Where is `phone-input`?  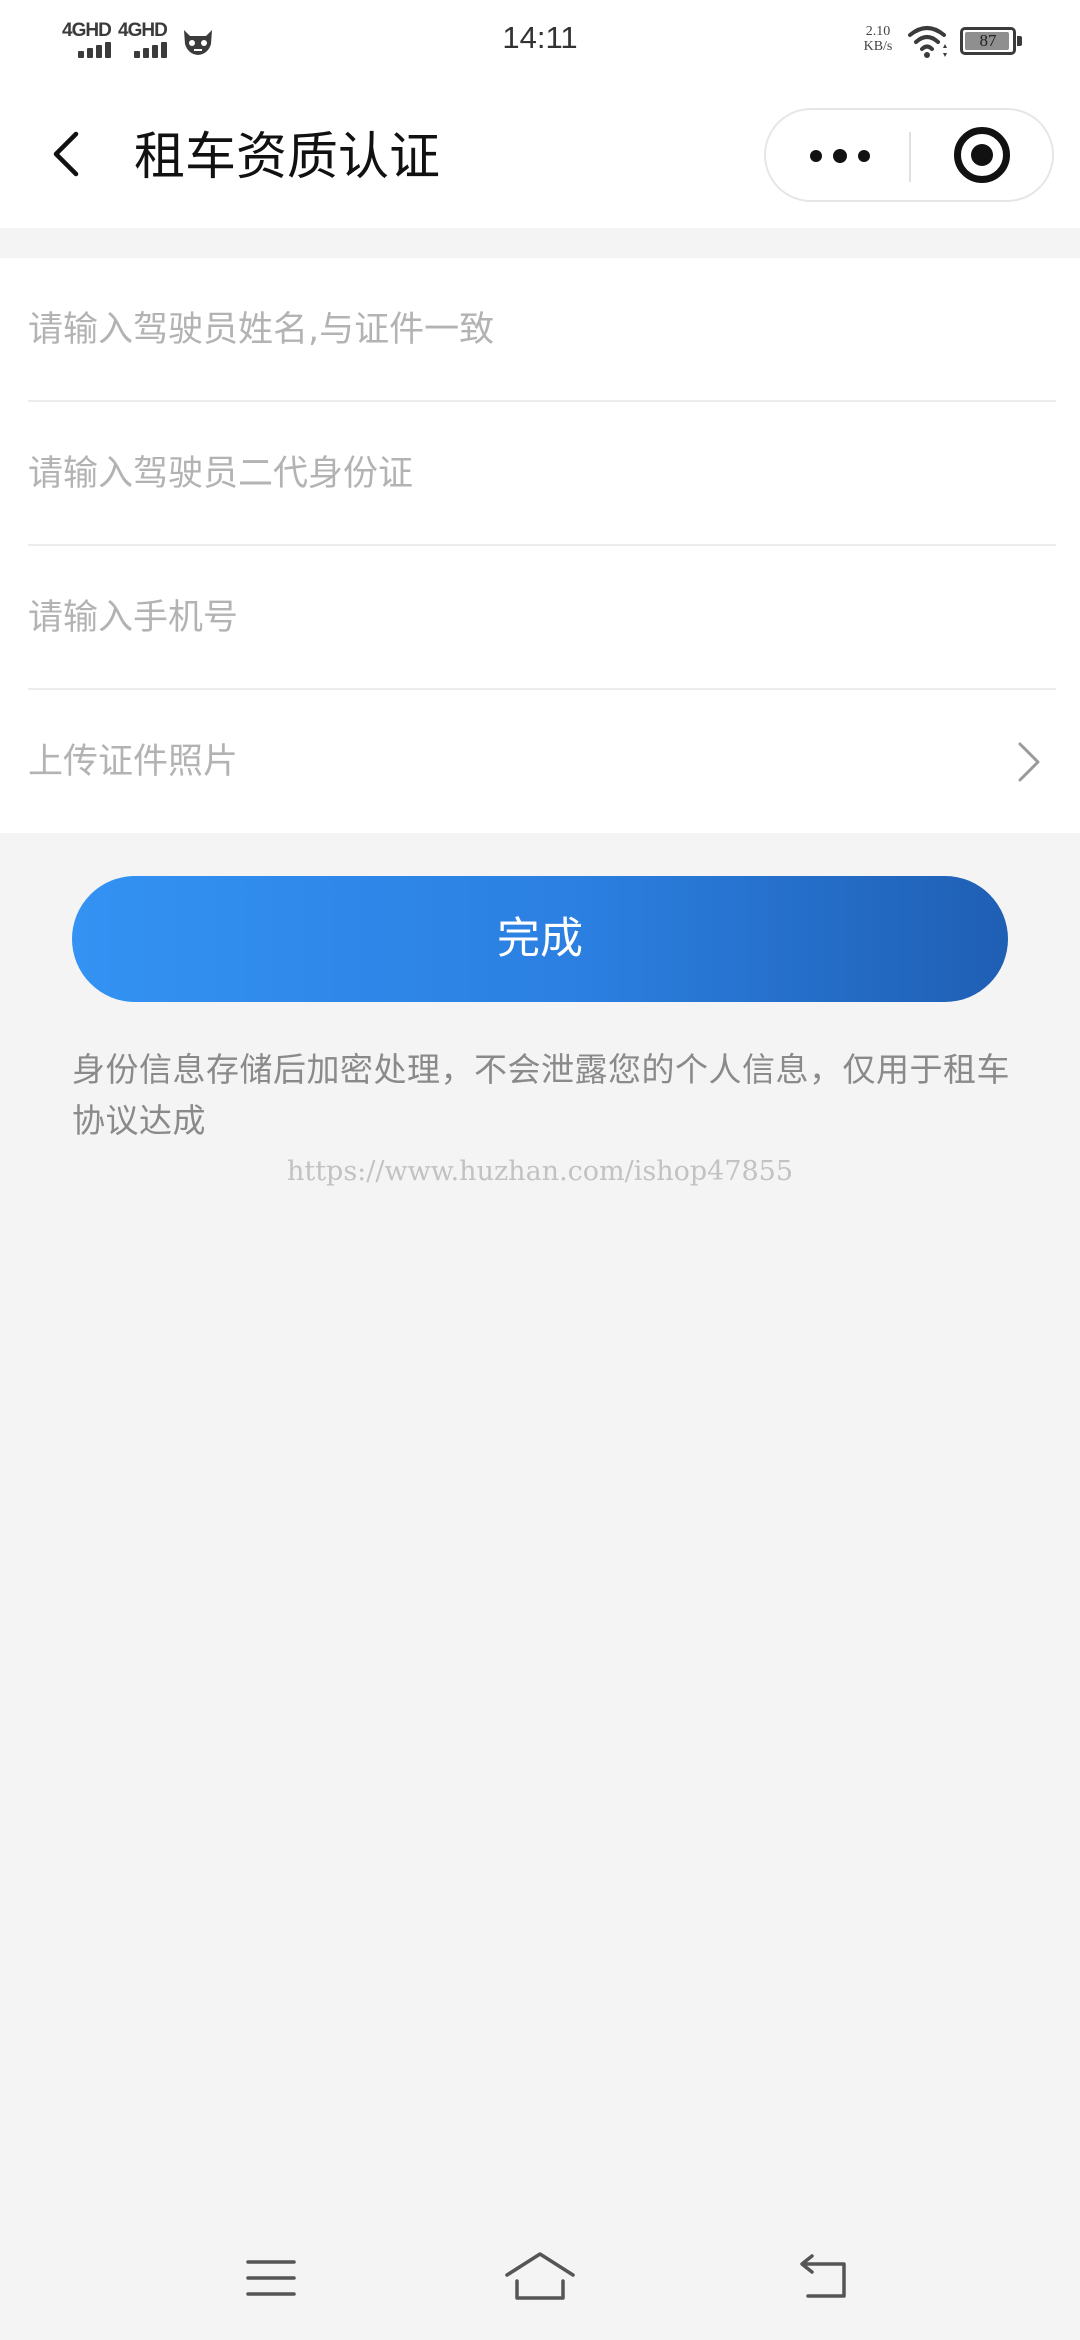 phone-input is located at coordinates (533, 618).